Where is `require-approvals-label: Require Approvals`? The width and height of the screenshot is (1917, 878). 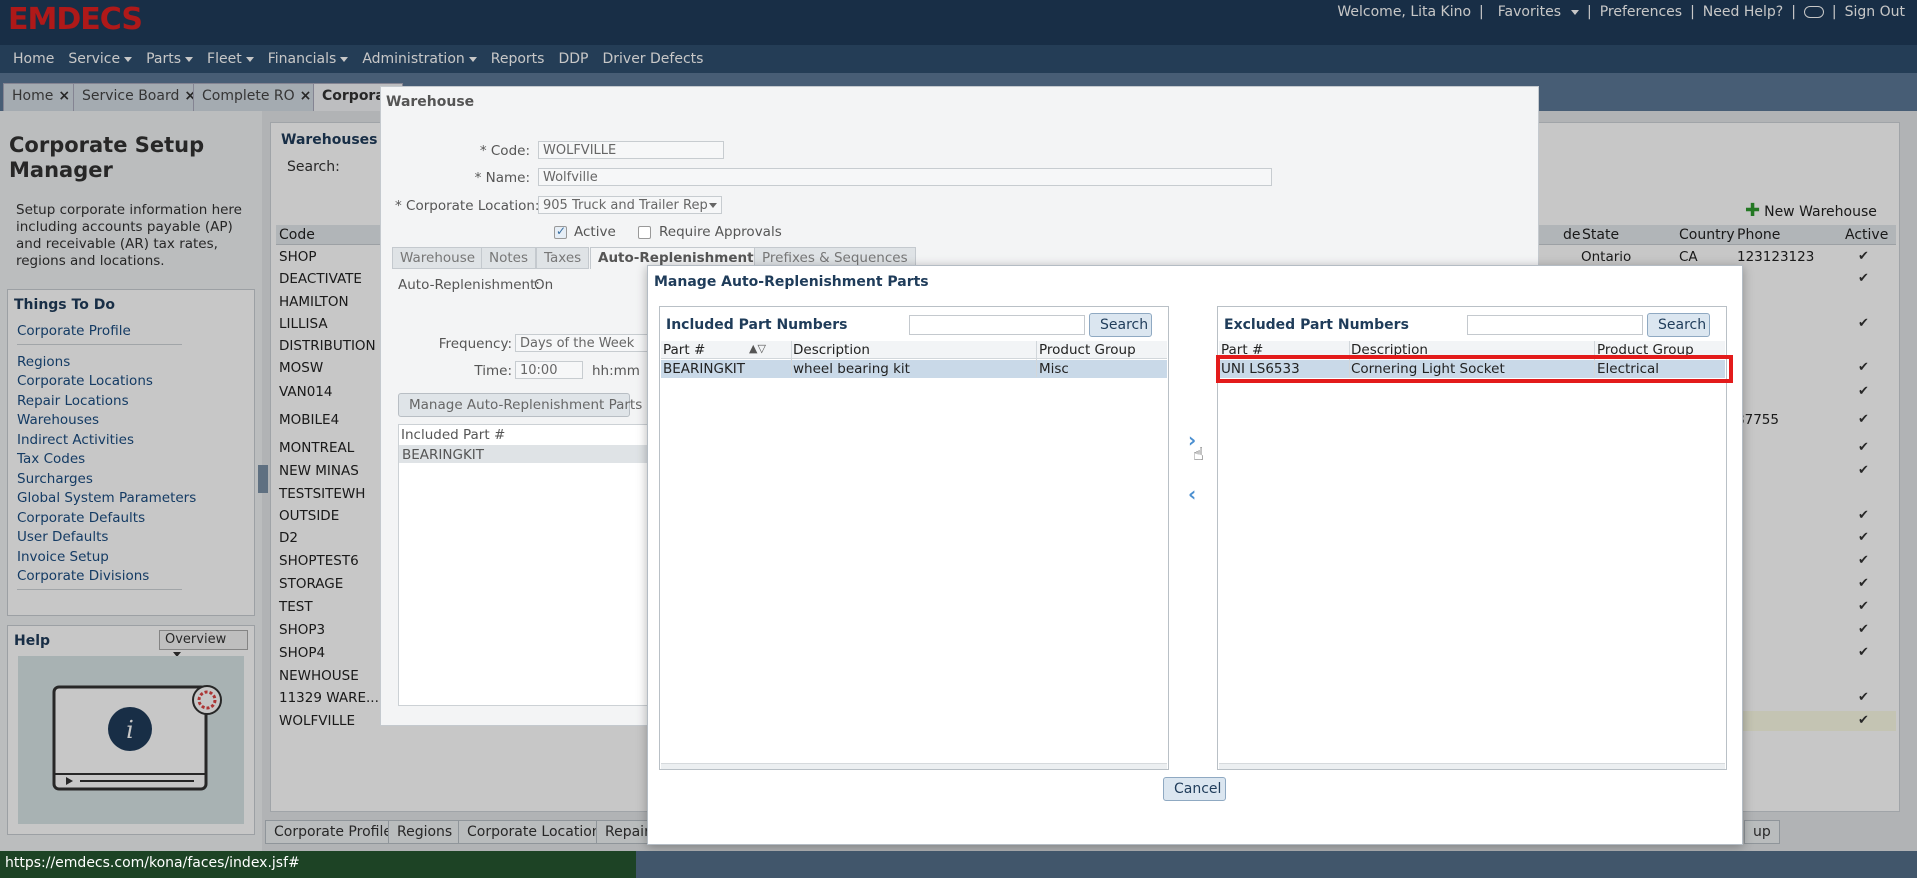 require-approvals-label: Require Approvals is located at coordinates (720, 232).